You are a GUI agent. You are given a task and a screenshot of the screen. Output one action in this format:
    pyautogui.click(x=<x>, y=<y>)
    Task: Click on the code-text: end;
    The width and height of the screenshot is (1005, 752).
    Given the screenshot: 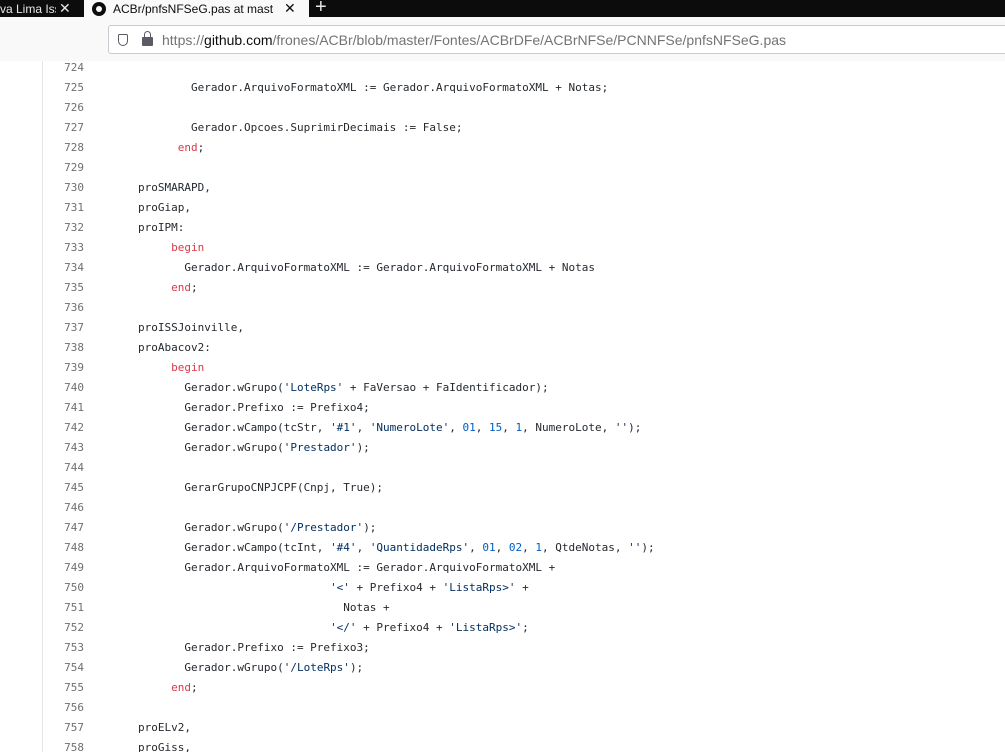 What is the action you would take?
    pyautogui.click(x=141, y=687)
    